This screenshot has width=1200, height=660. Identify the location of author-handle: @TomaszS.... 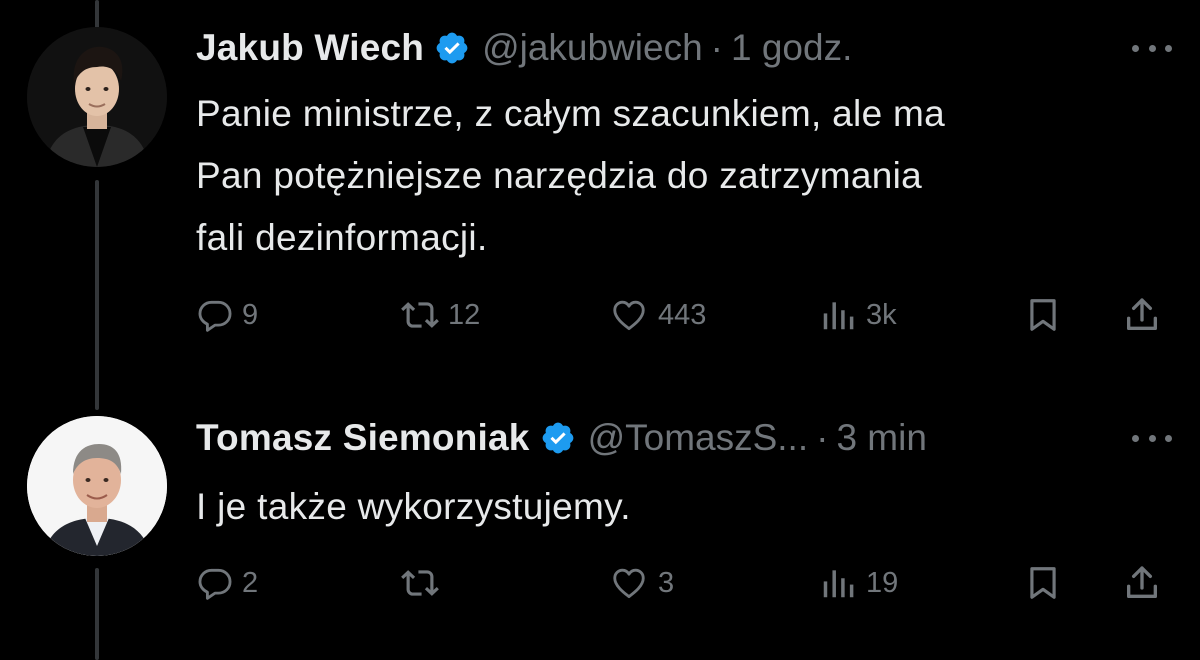
(698, 438).